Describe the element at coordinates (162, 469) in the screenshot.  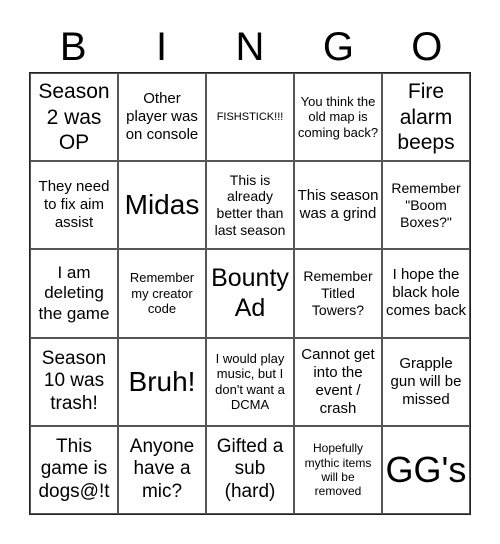
I see `bingo-cell: Anyone have a mic?` at that location.